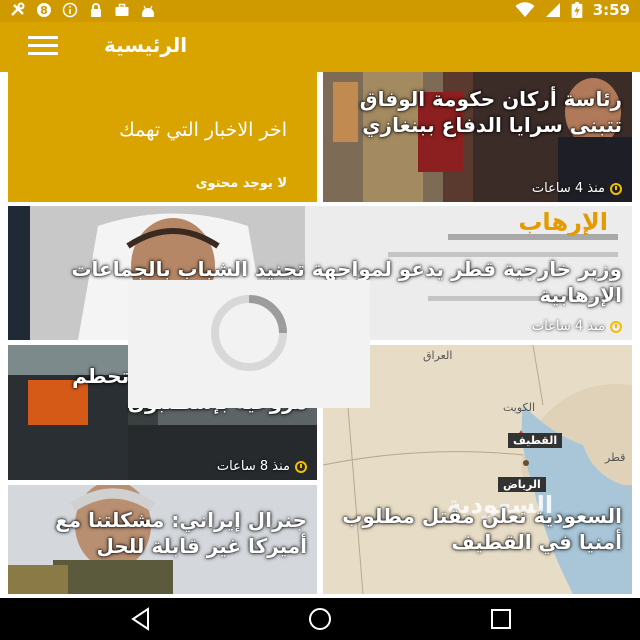  I want to click on back-icon, so click(141, 619).